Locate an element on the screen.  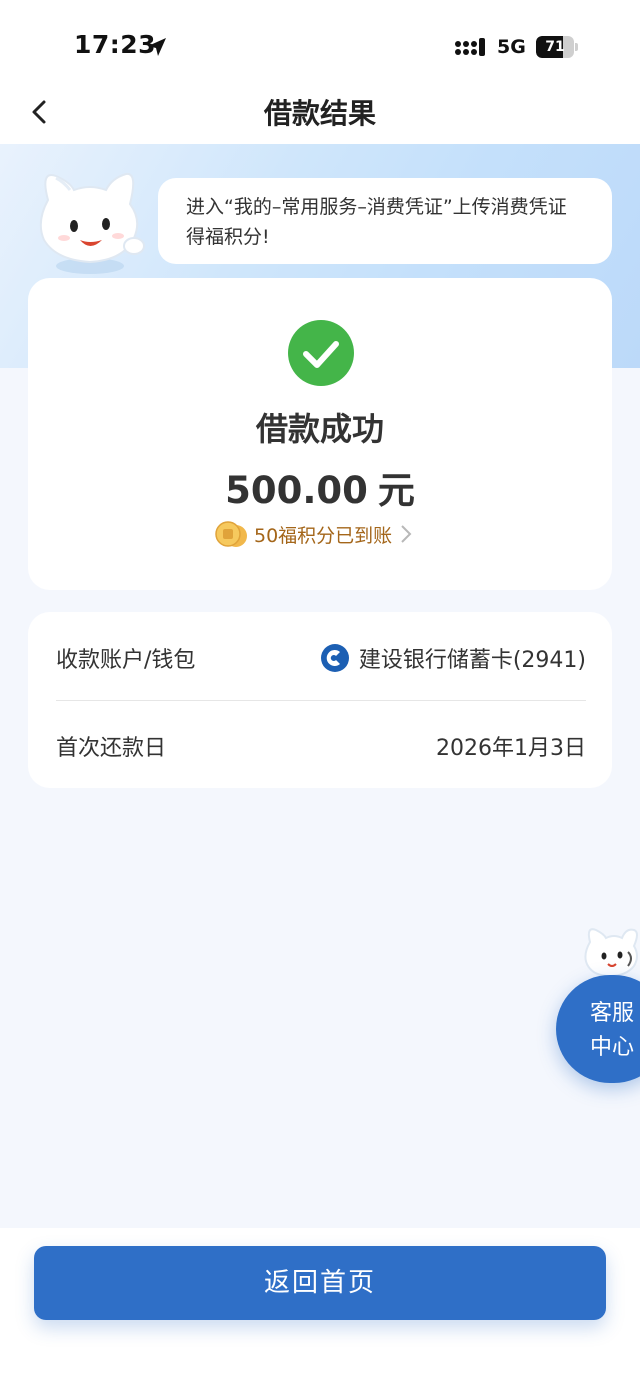
status-bar: 17:23 5G 71 is located at coordinates (320, 46).